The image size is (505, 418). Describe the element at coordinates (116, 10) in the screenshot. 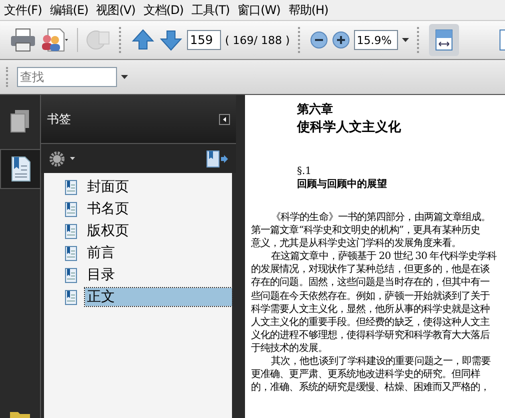

I see `menu-item: 视图(V)` at that location.